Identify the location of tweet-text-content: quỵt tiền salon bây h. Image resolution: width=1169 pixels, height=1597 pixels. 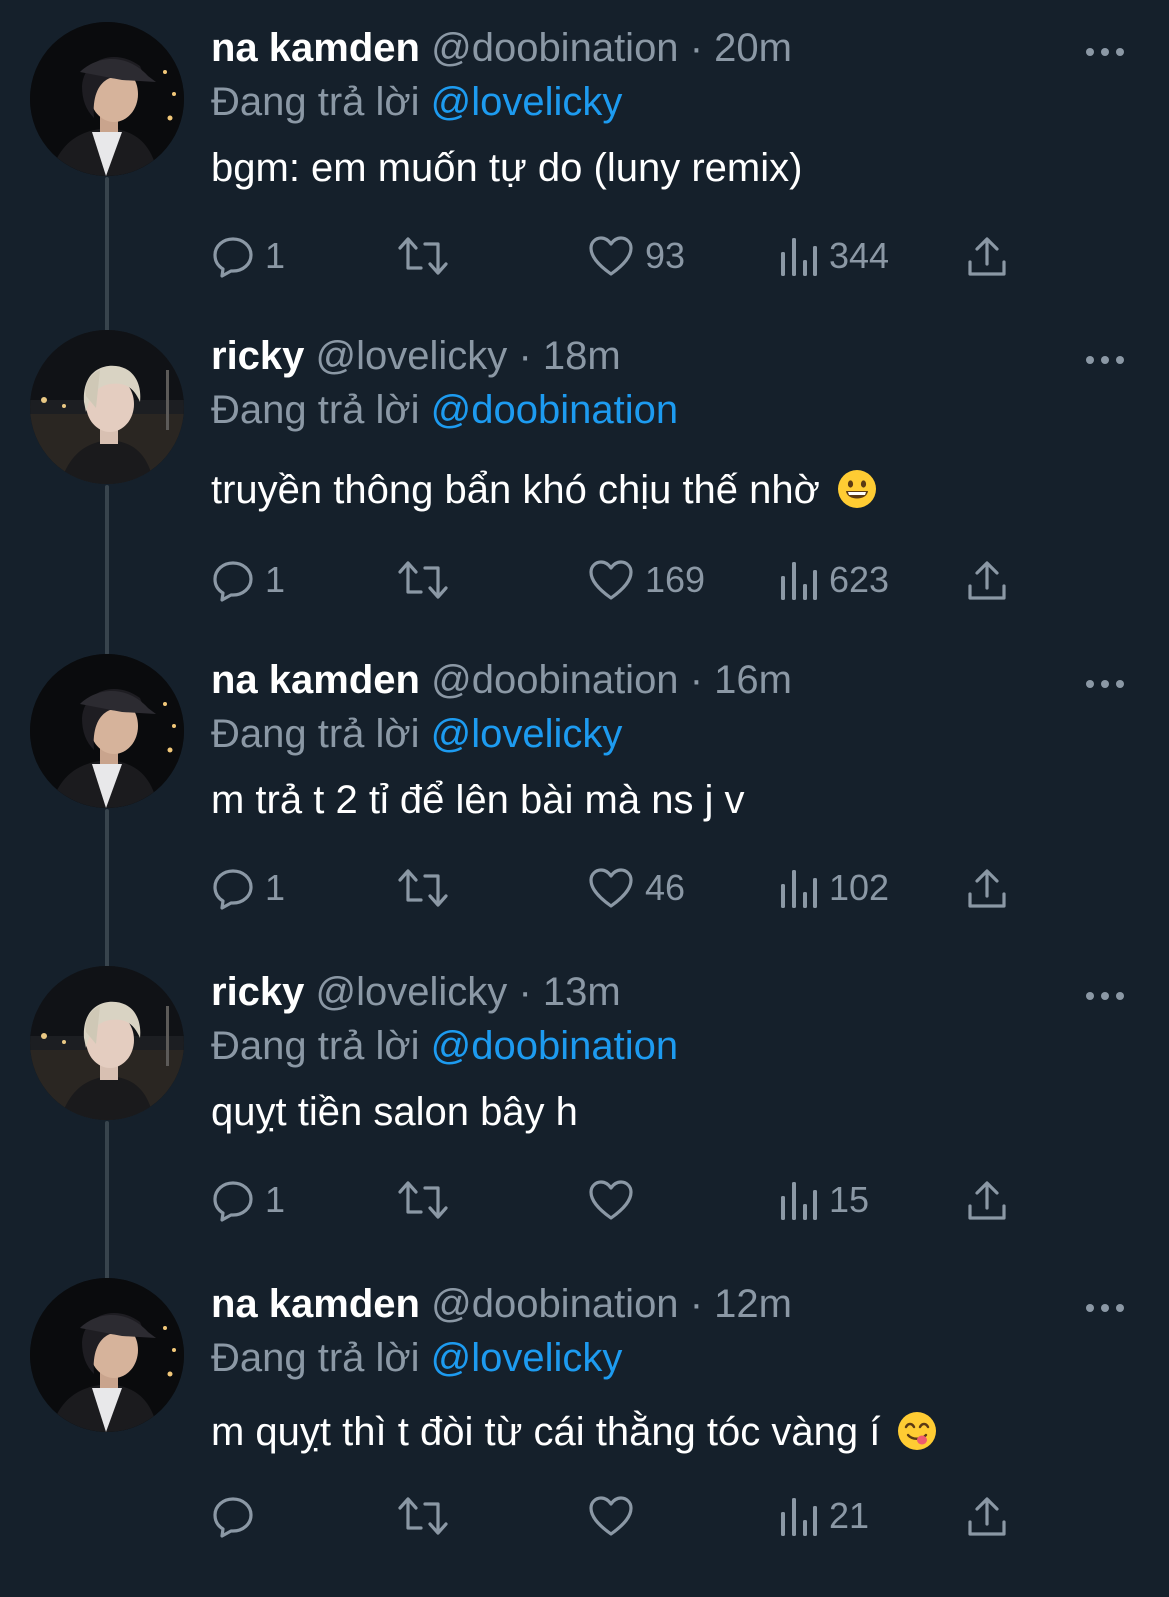
(394, 1112).